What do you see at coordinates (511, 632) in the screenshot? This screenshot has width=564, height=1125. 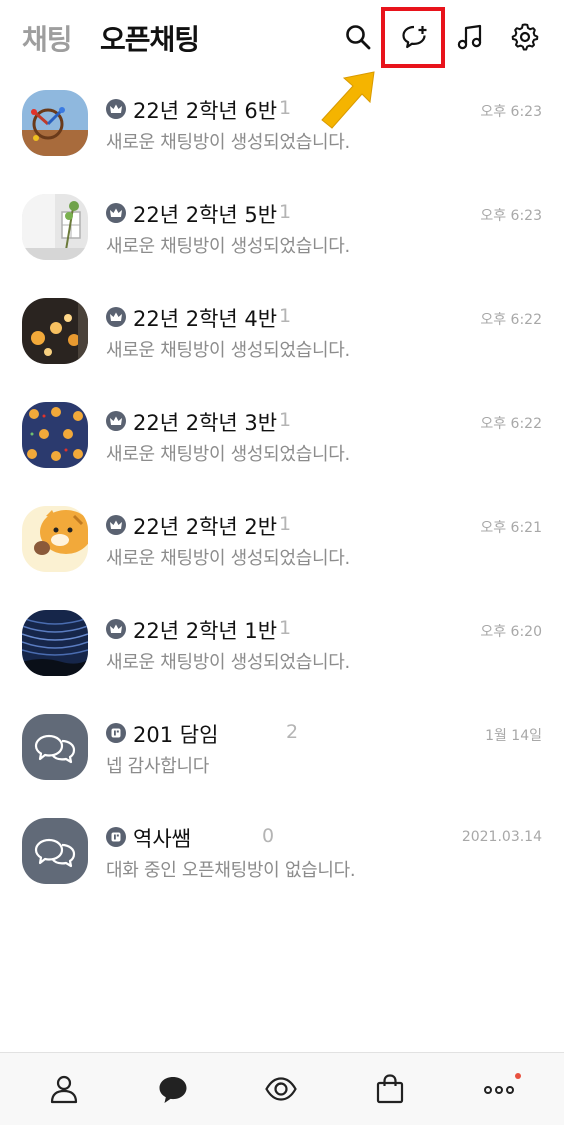 I see `timestamp: 오후 6:20` at bounding box center [511, 632].